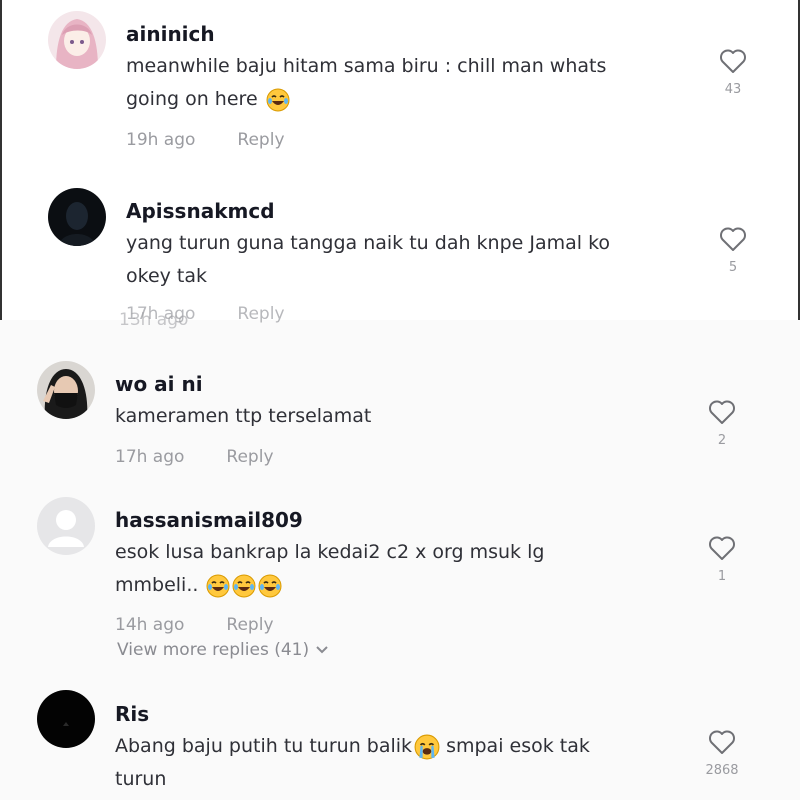  I want to click on chevron-down-icon, so click(322, 650).